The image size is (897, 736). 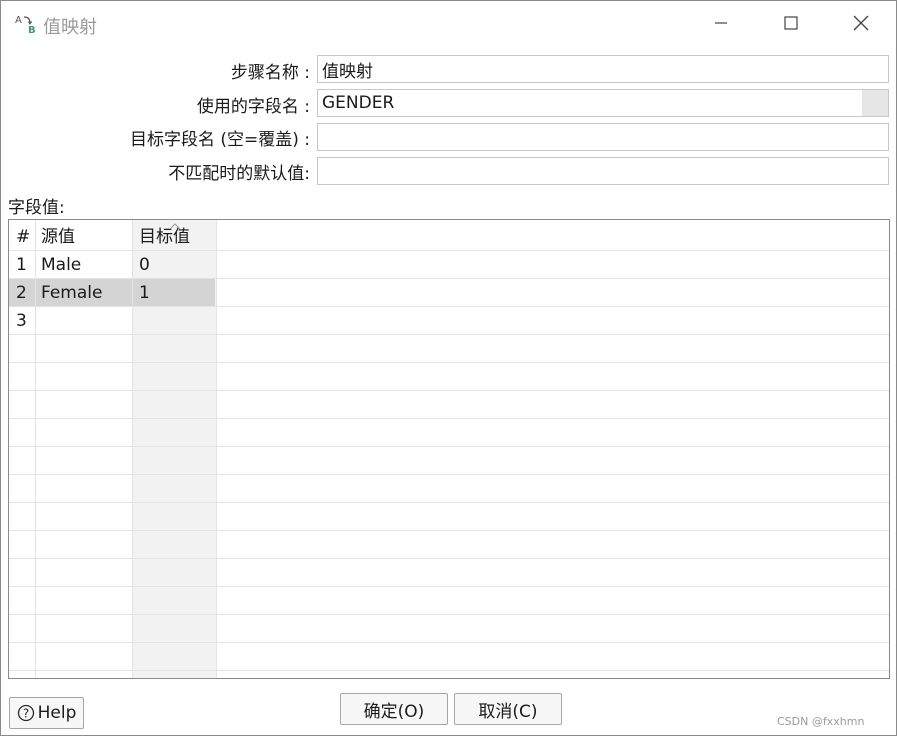 I want to click on table-cell-source: Male, so click(x=61, y=265).